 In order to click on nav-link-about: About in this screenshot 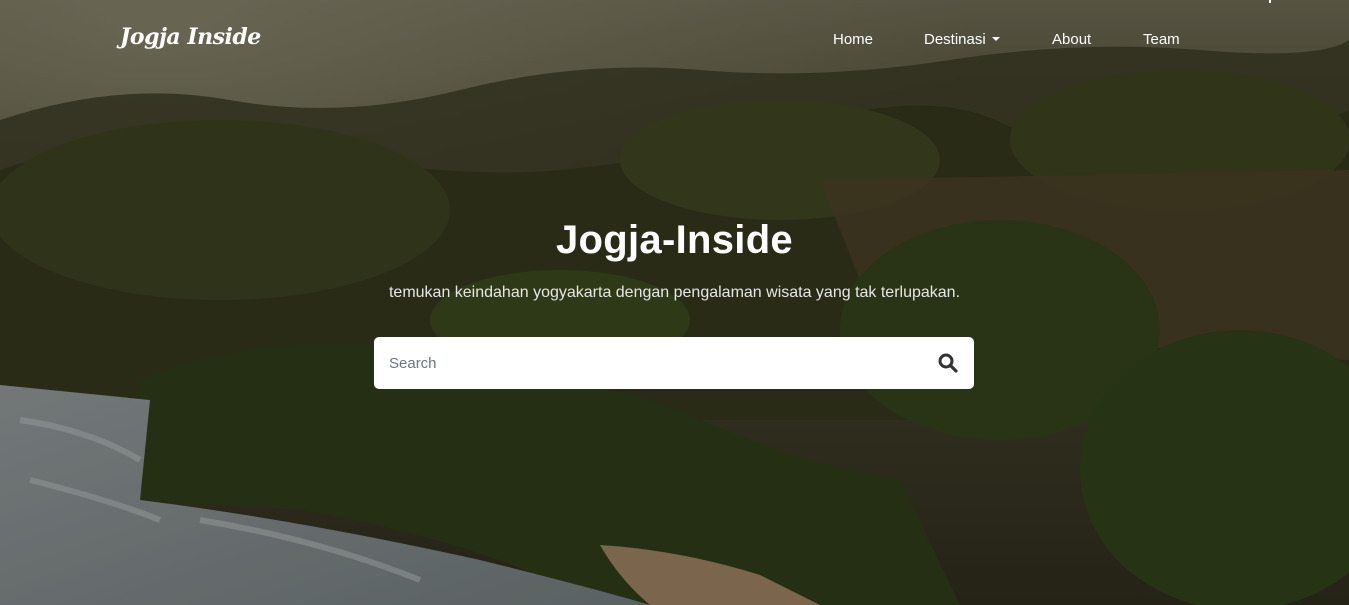, I will do `click(1071, 40)`.